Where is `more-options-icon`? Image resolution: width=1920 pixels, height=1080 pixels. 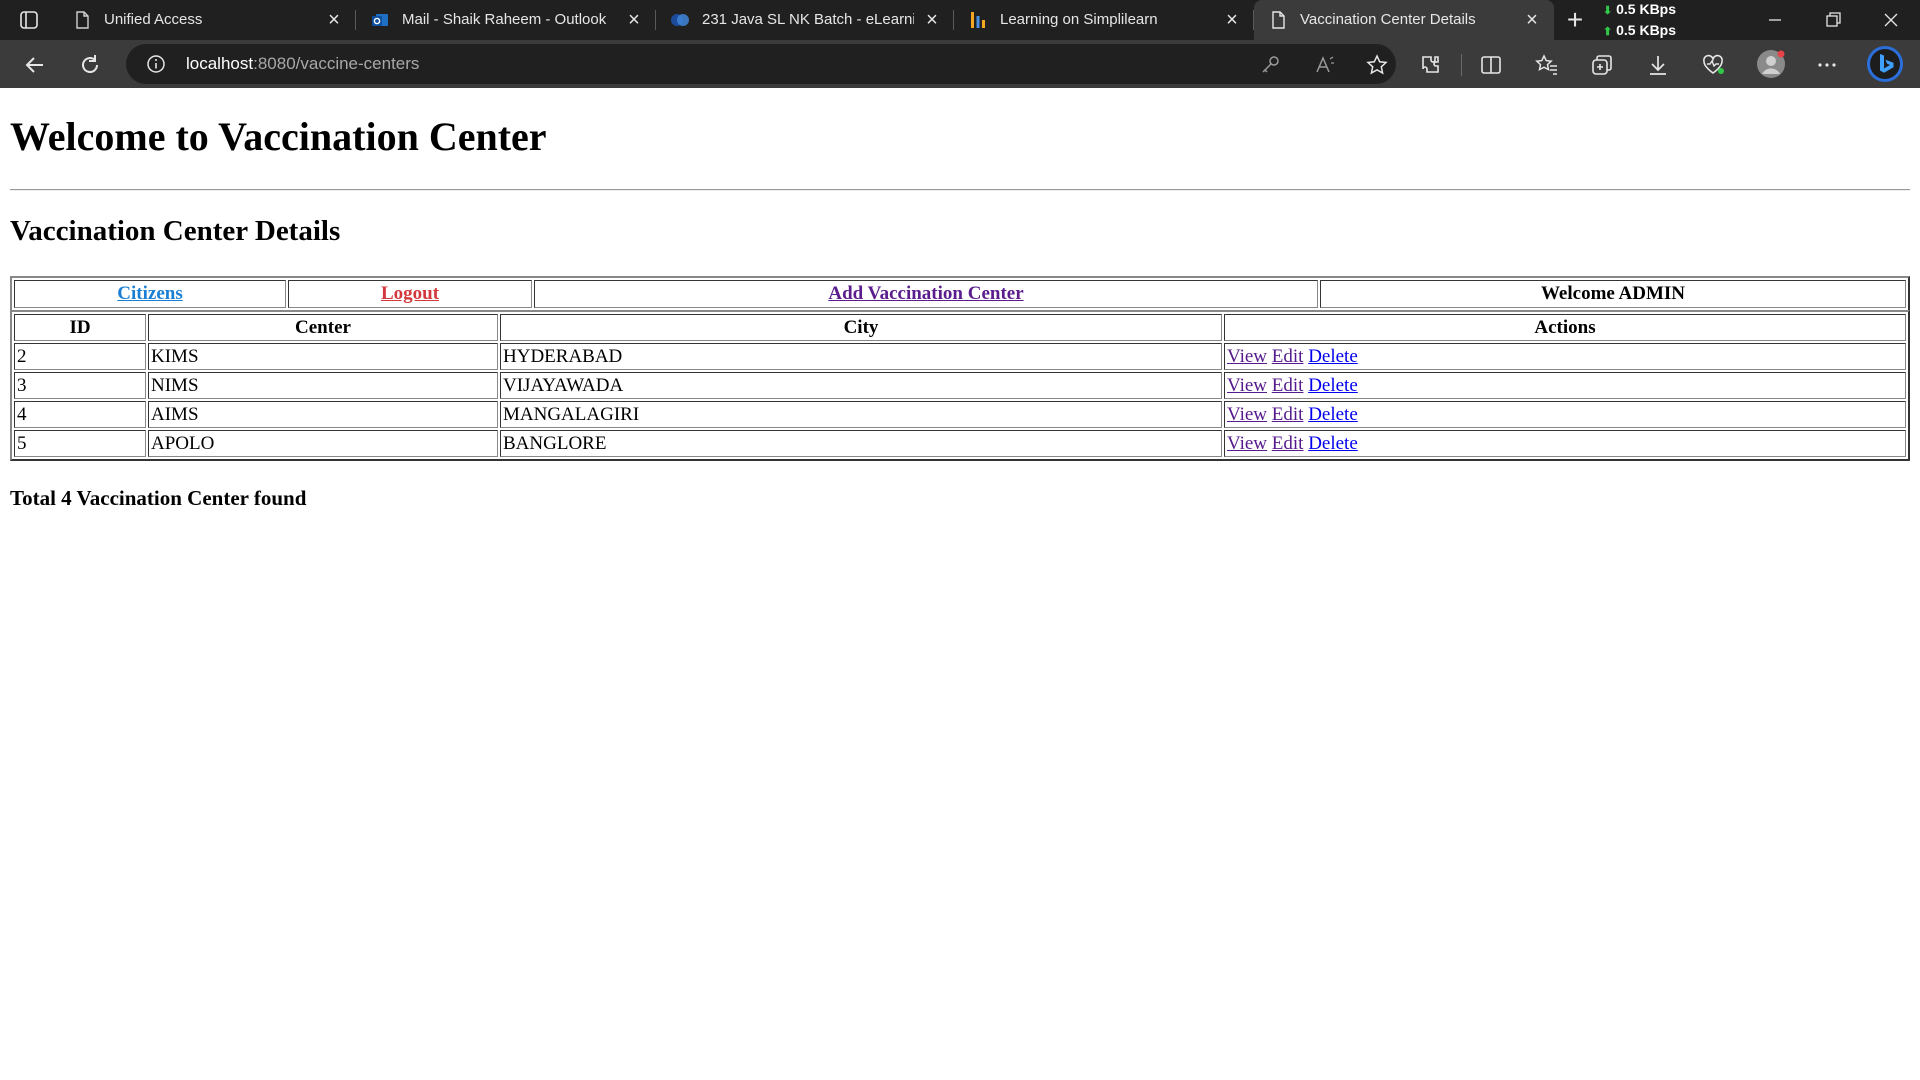 more-options-icon is located at coordinates (1827, 65).